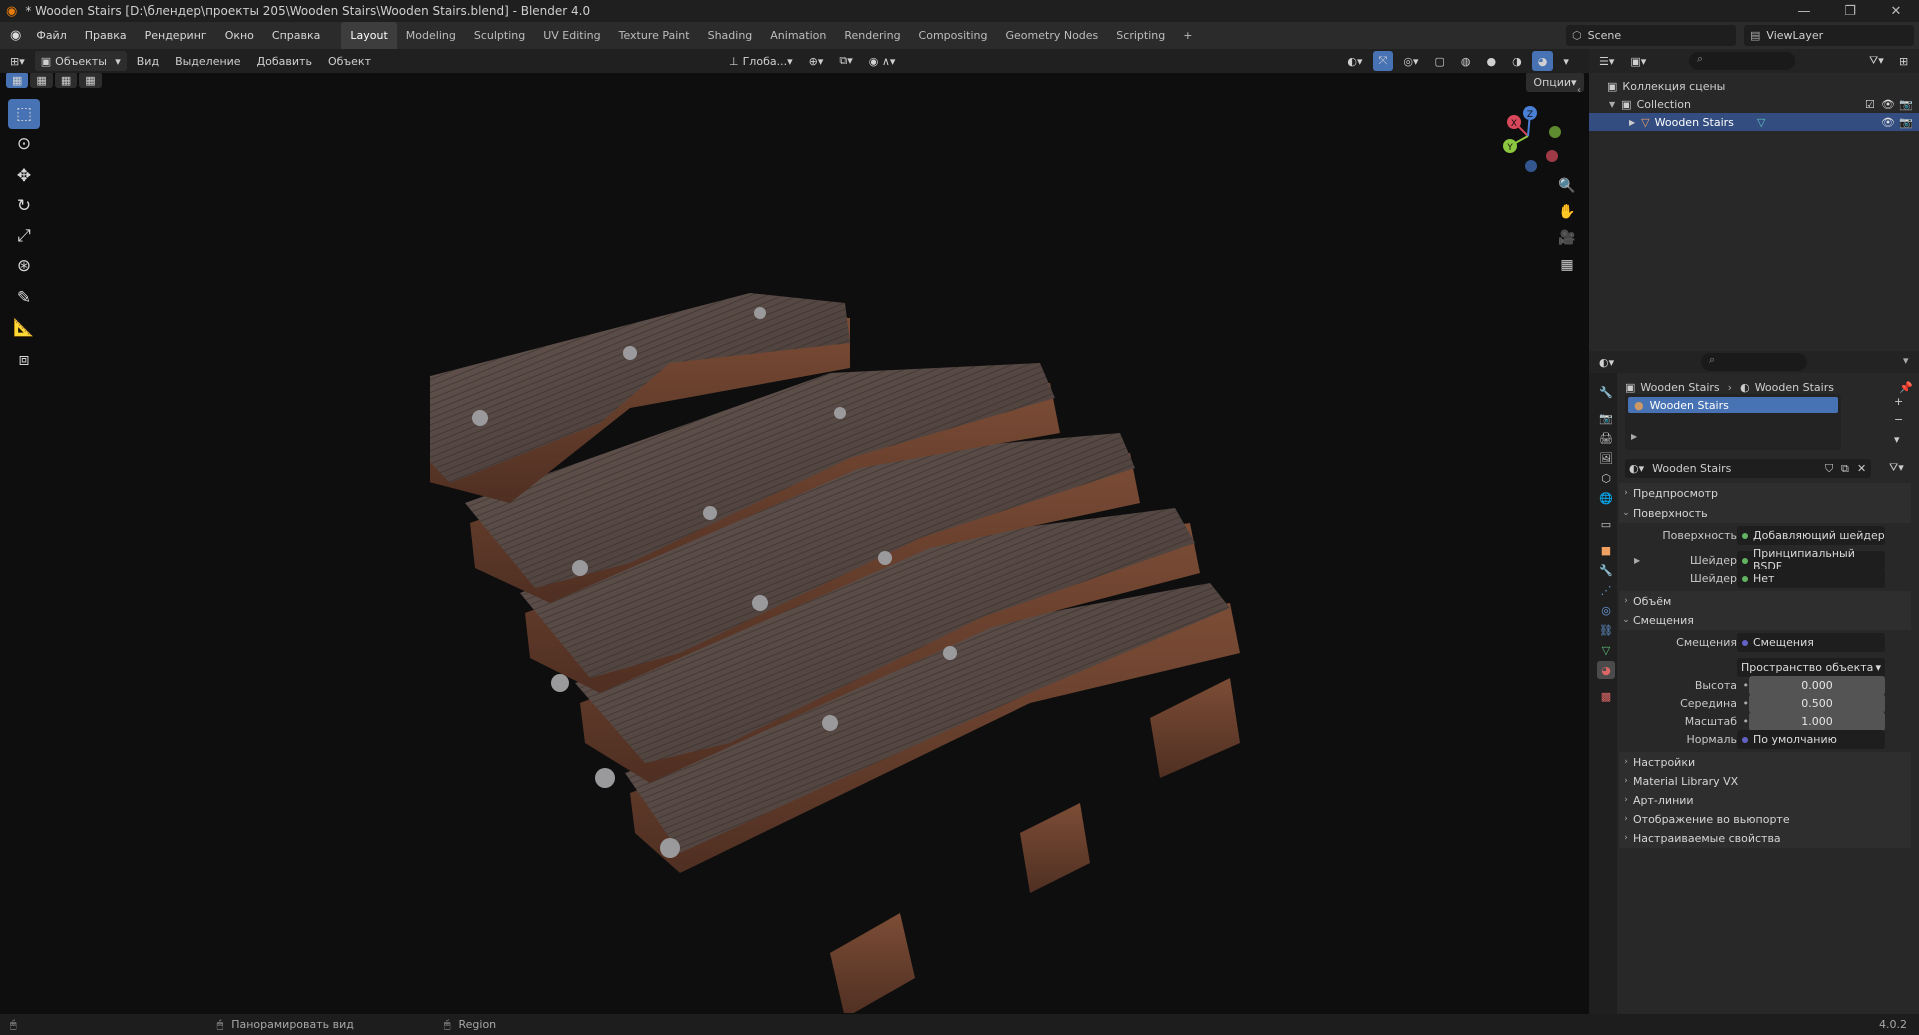  What do you see at coordinates (1606, 590) in the screenshot?
I see `particles-tab-icon: ⋰` at bounding box center [1606, 590].